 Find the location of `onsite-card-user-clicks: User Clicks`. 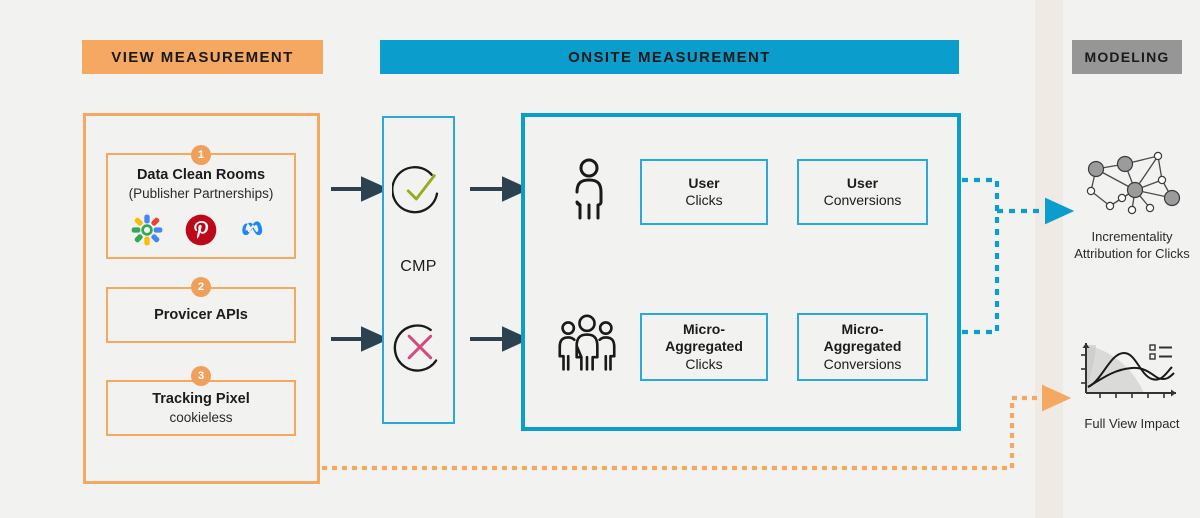

onsite-card-user-clicks: User Clicks is located at coordinates (704, 192).